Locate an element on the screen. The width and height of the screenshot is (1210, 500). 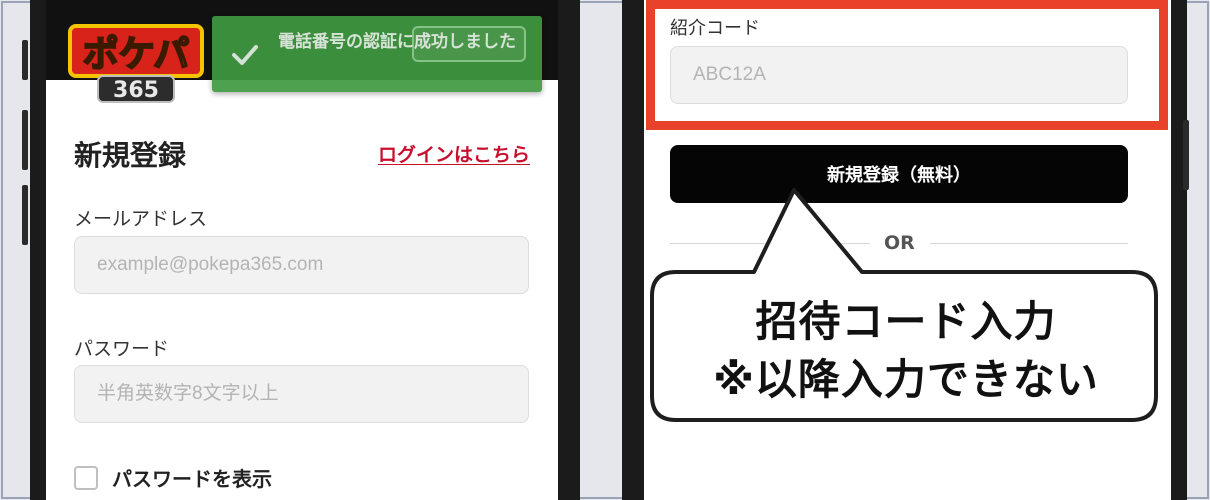
callout-line-2: ※以降入力できない is located at coordinates (906, 379).